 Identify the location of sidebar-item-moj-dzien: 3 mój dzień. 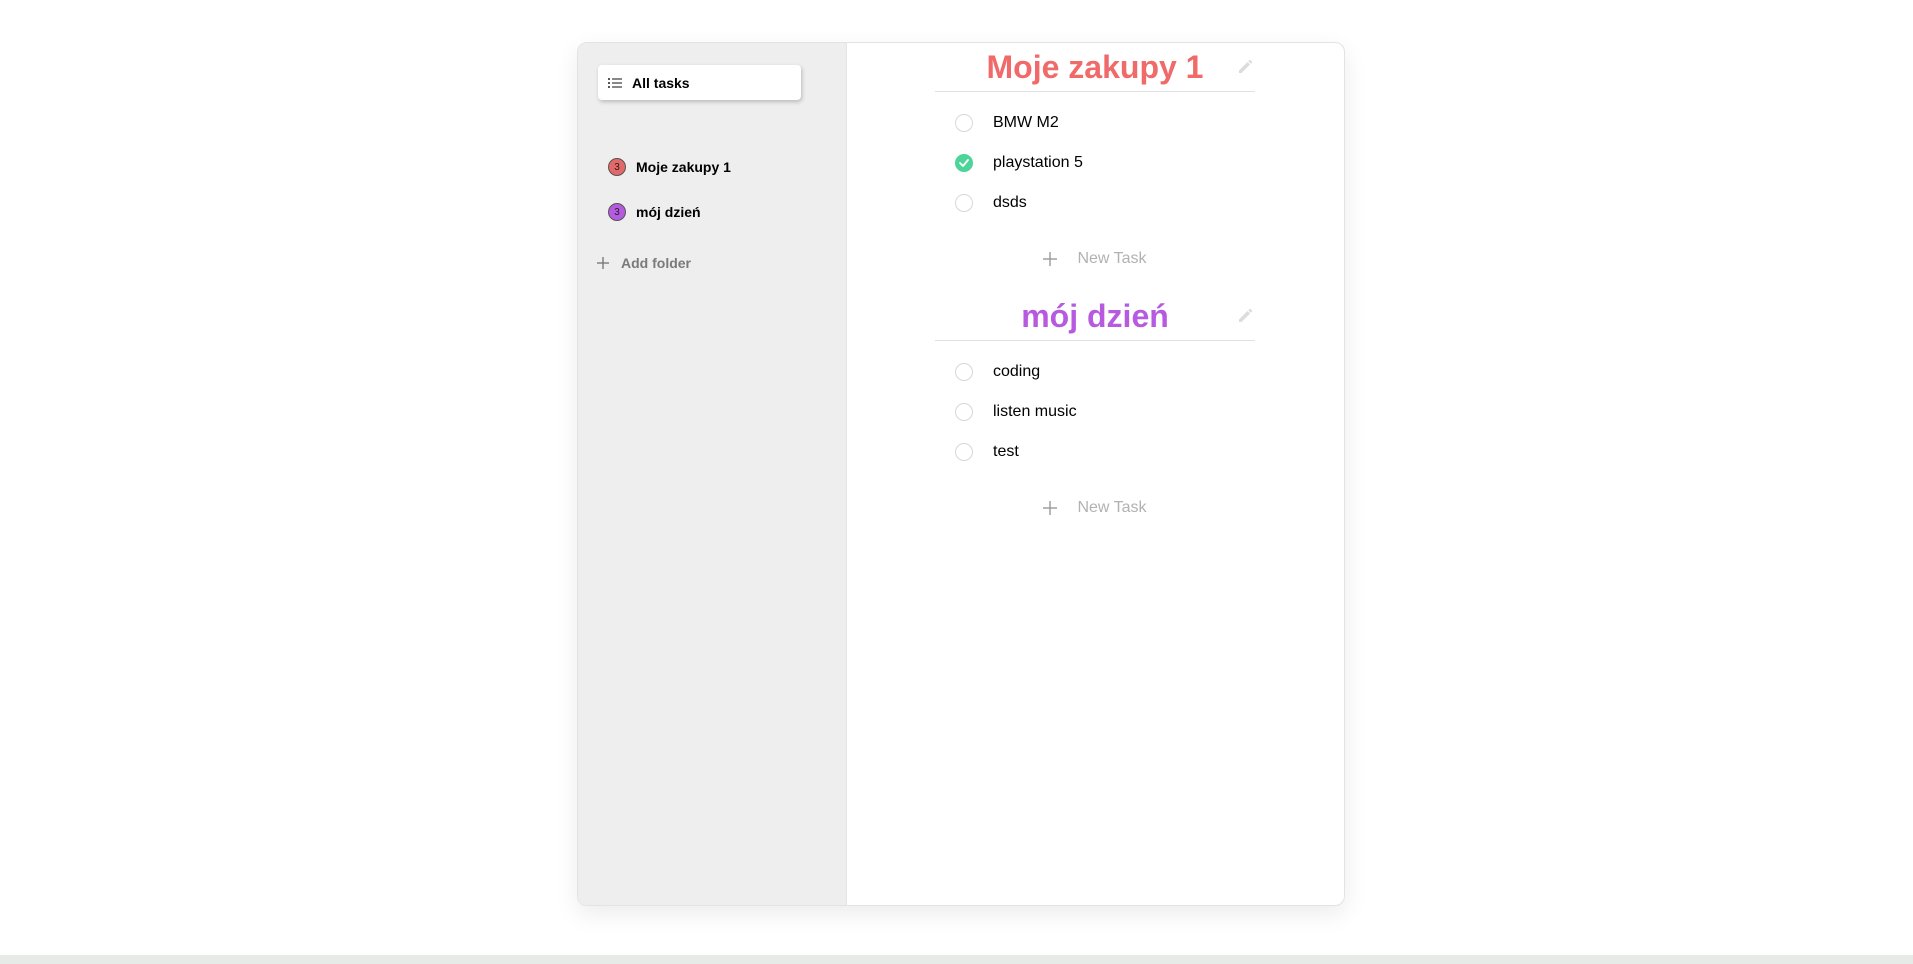
(654, 212).